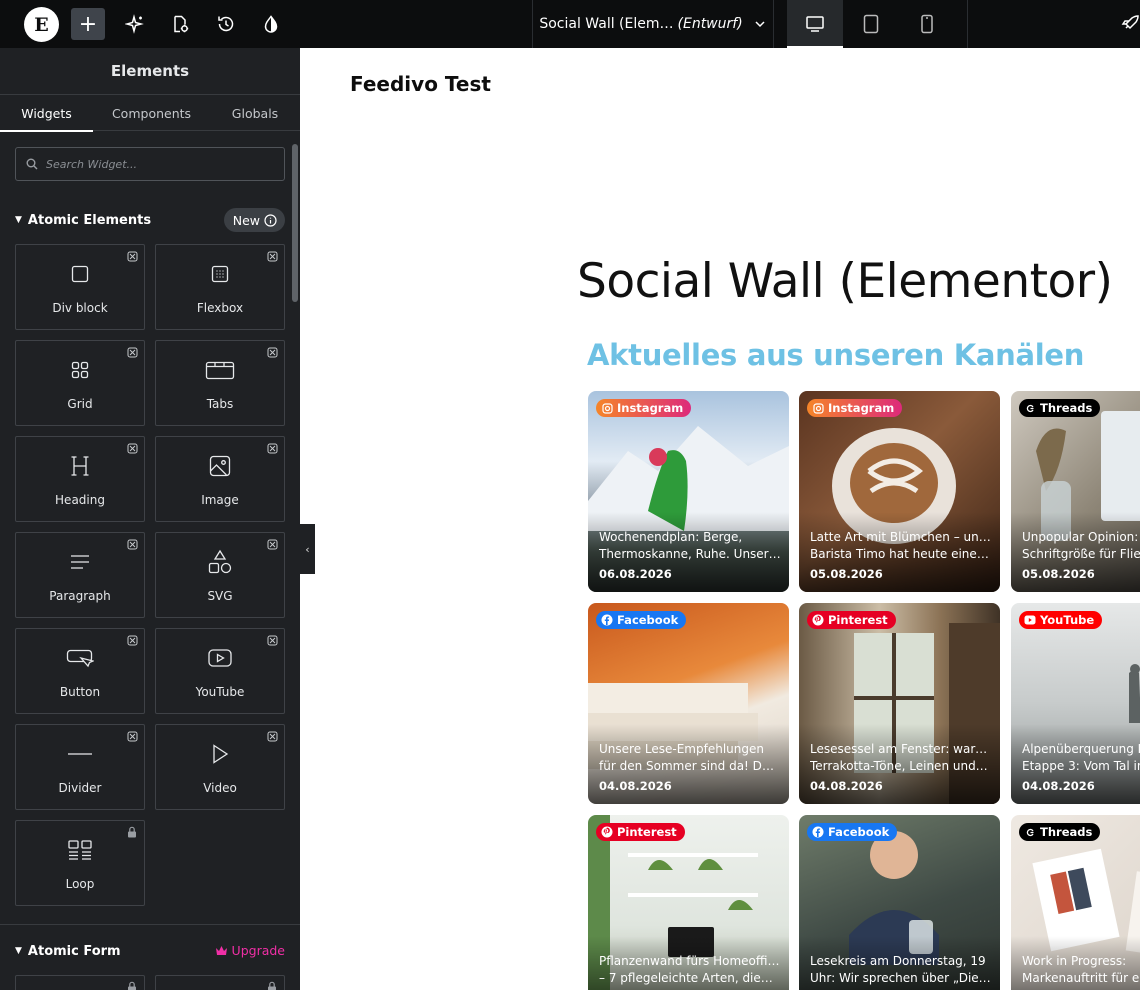  Describe the element at coordinates (255, 113) in the screenshot. I see `tab-globals: Globals` at that location.